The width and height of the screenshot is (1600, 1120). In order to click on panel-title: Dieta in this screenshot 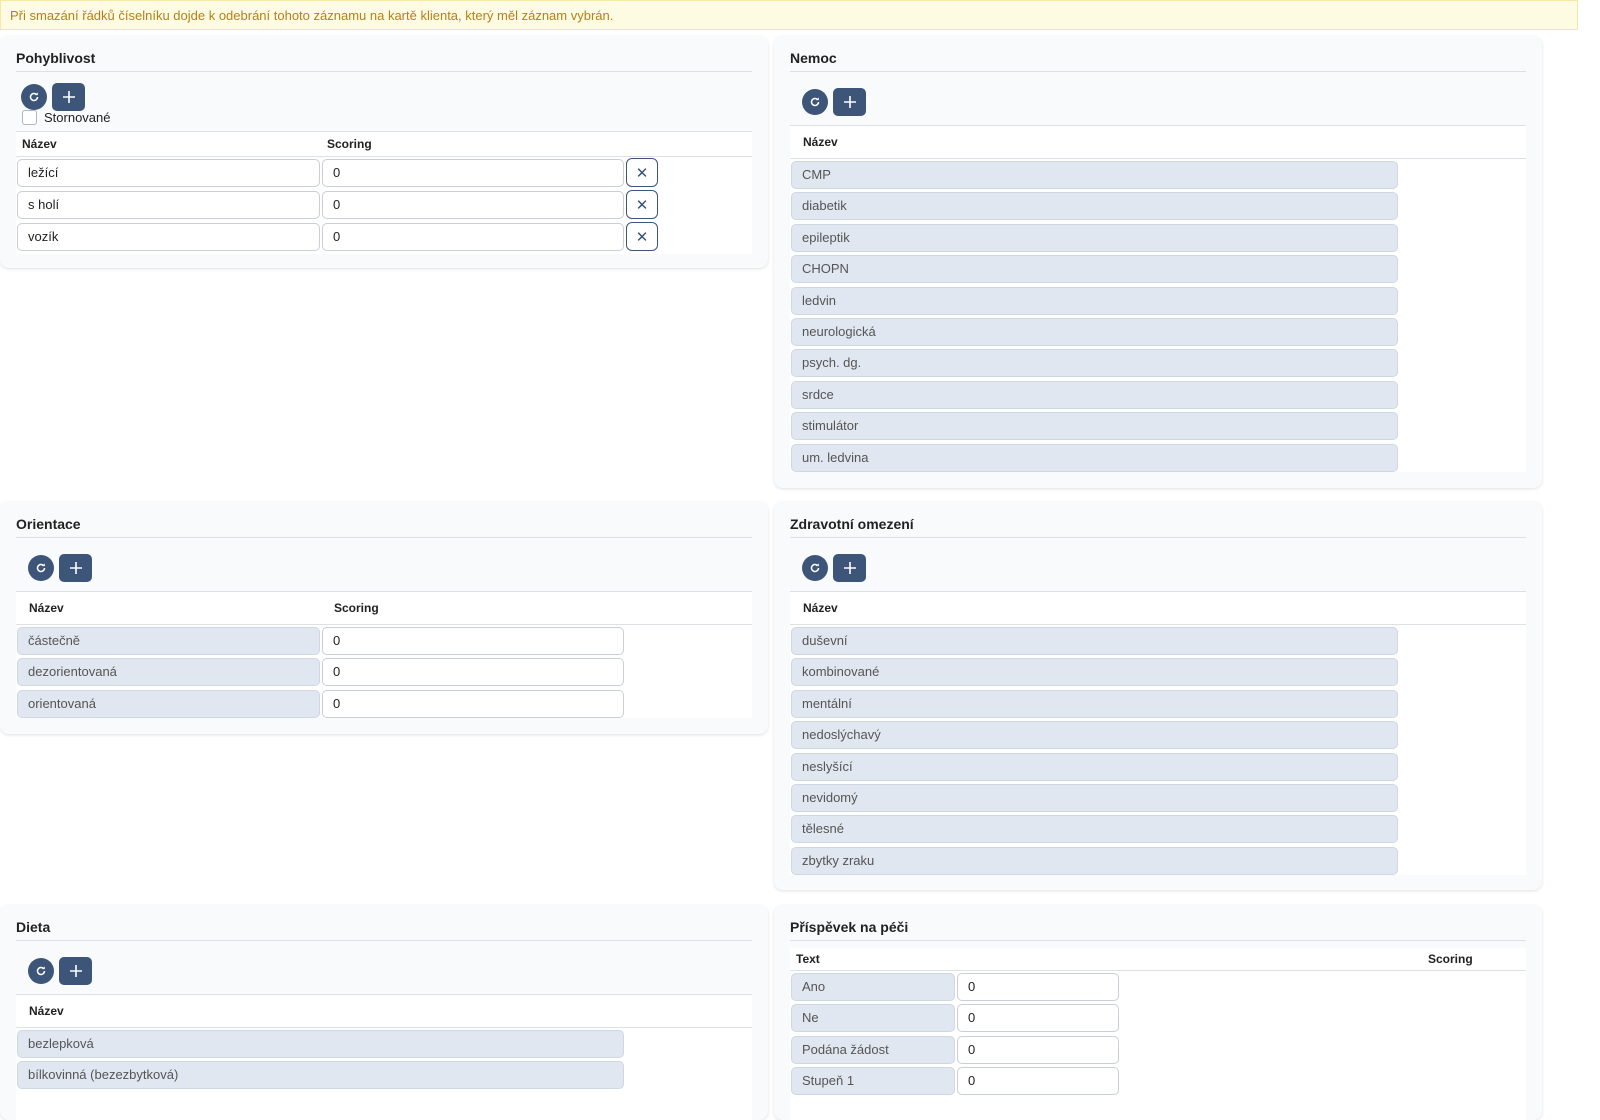, I will do `click(33, 927)`.